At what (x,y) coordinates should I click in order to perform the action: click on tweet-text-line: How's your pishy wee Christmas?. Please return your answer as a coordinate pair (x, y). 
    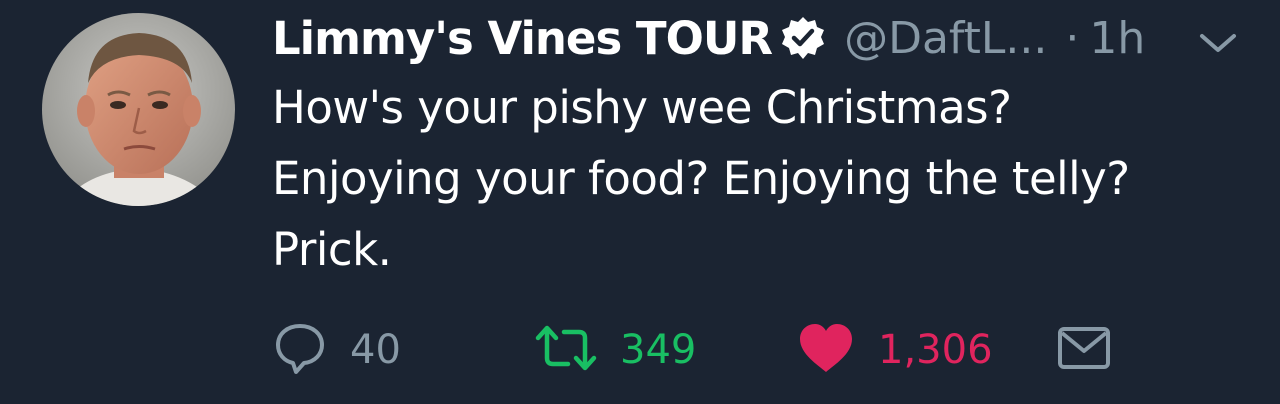
    Looking at the image, I should click on (642, 107).